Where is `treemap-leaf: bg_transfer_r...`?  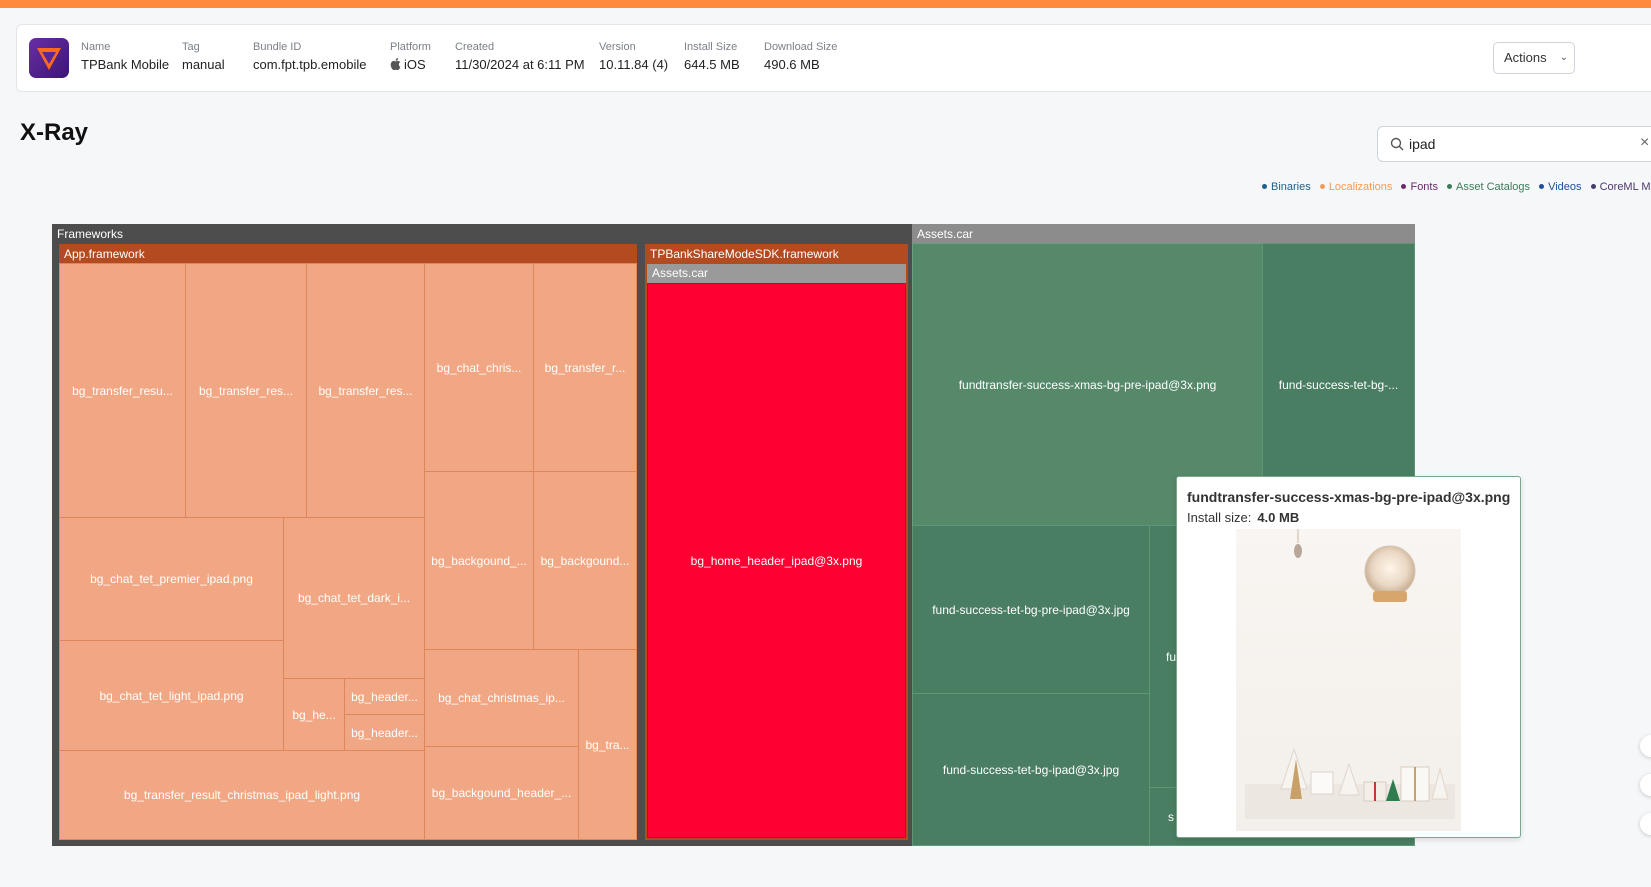 treemap-leaf: bg_transfer_r... is located at coordinates (585, 367).